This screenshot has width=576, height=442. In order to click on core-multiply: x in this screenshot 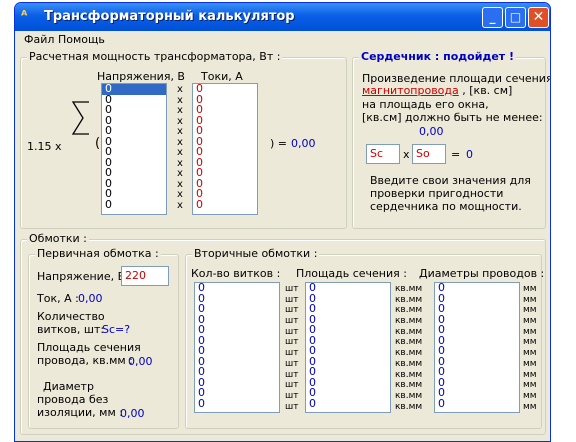, I will do `click(406, 154)`.